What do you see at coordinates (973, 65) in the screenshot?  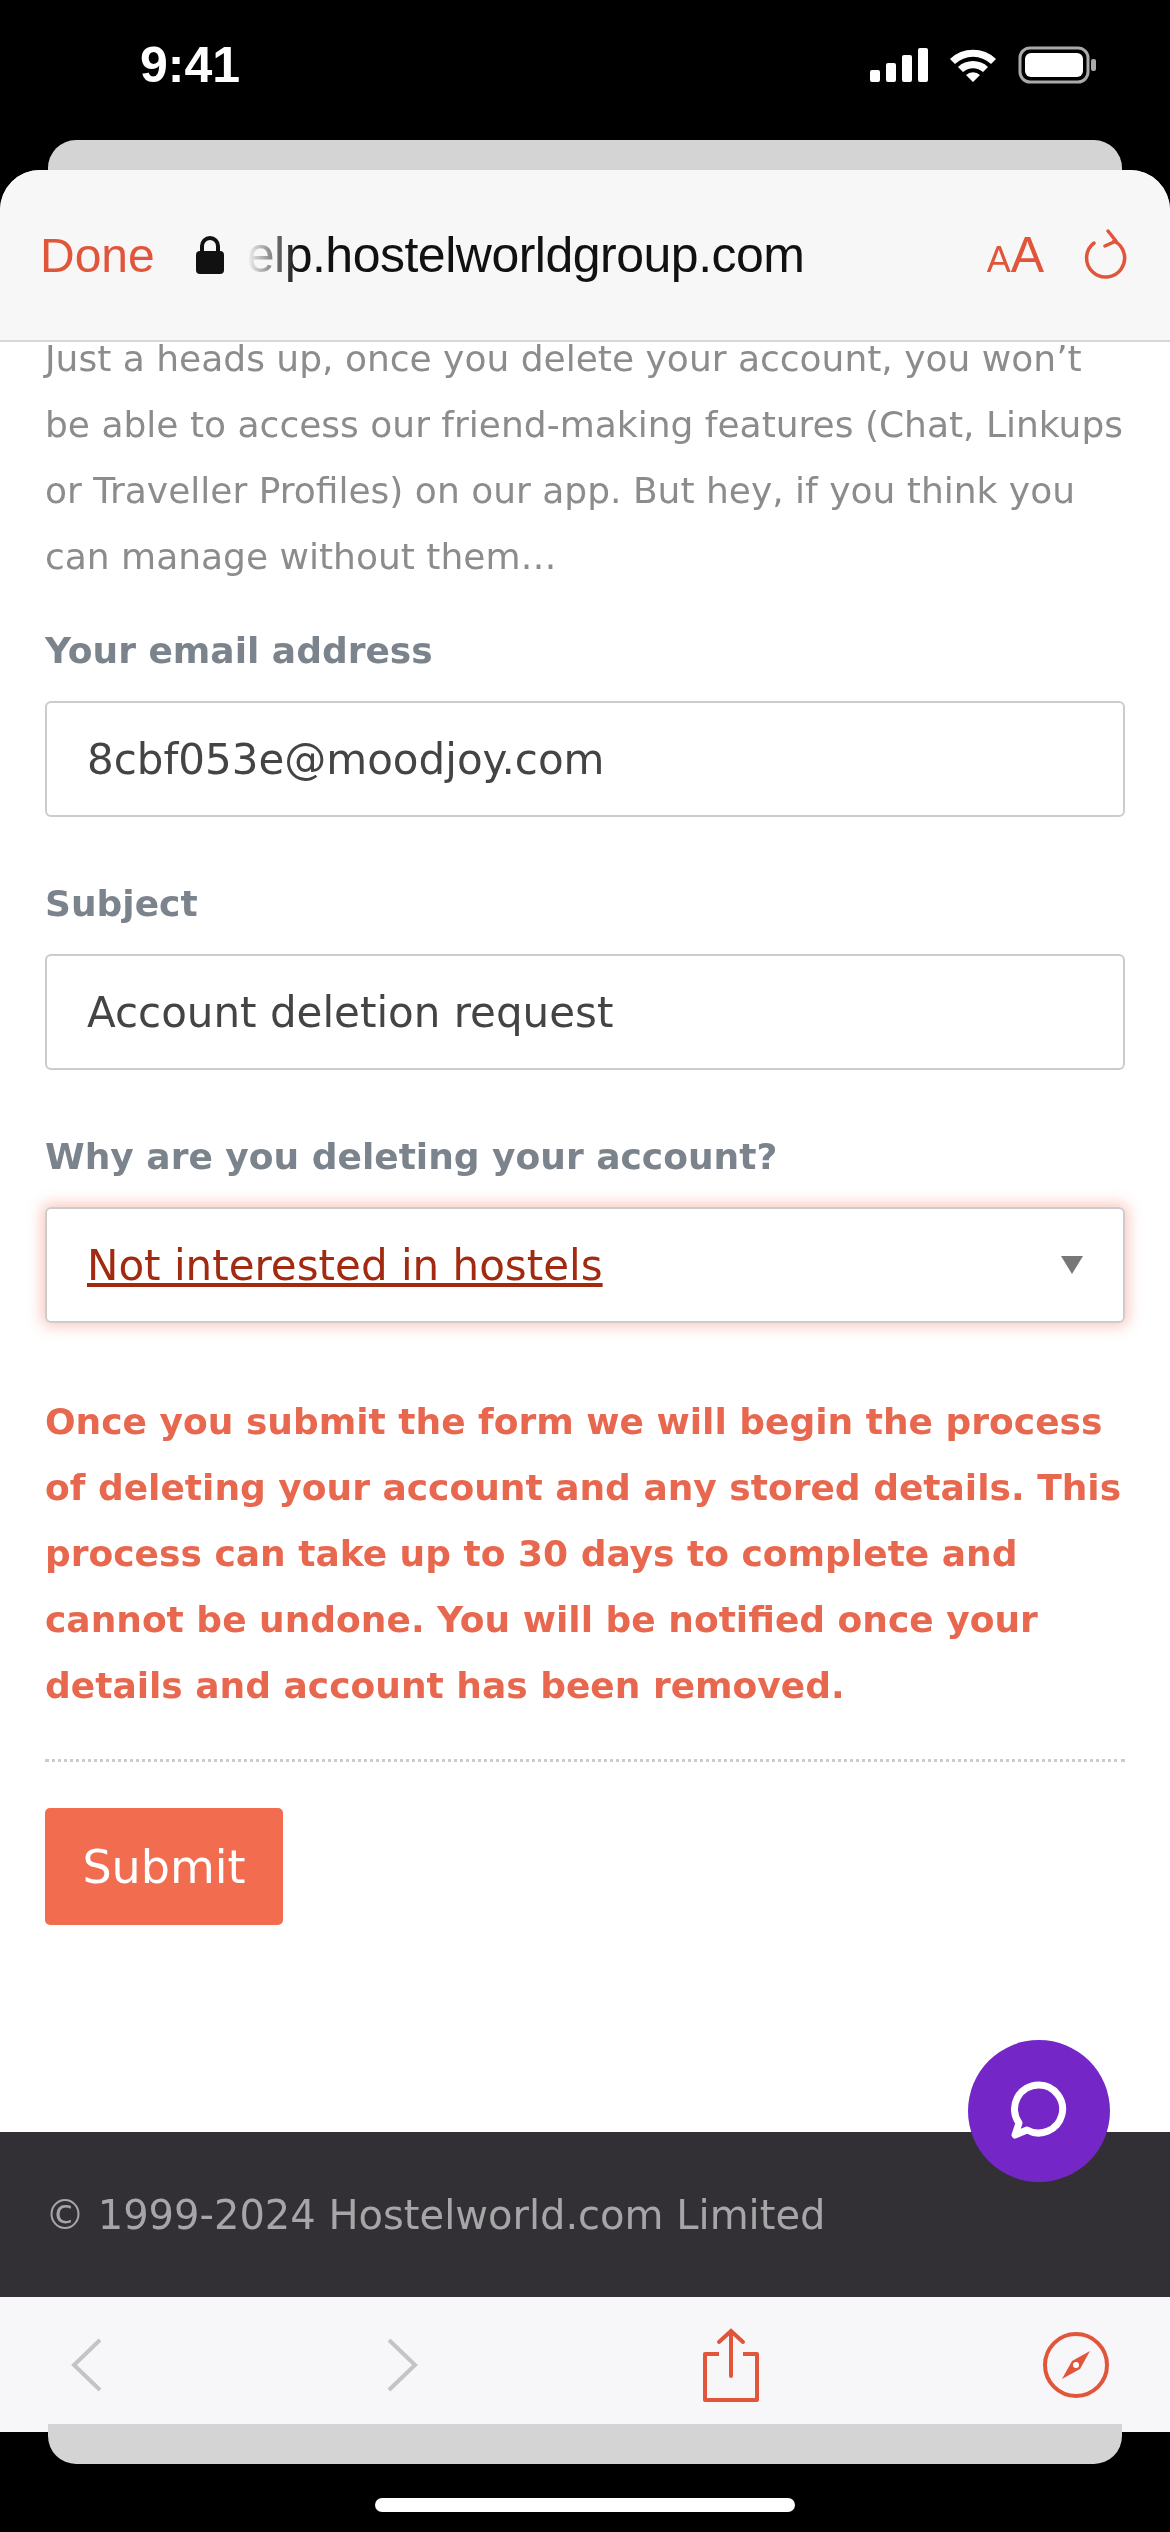 I see `wifi-icon` at bounding box center [973, 65].